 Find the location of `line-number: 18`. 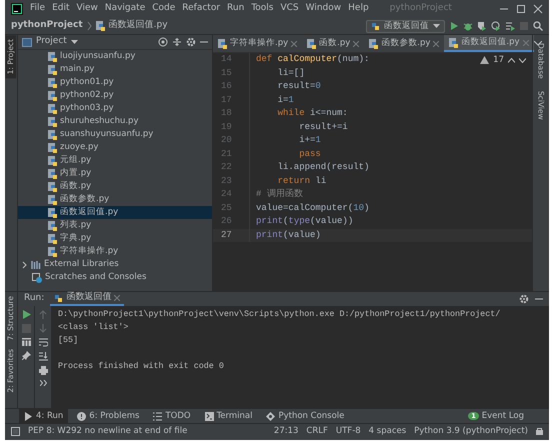

line-number: 18 is located at coordinates (226, 113).